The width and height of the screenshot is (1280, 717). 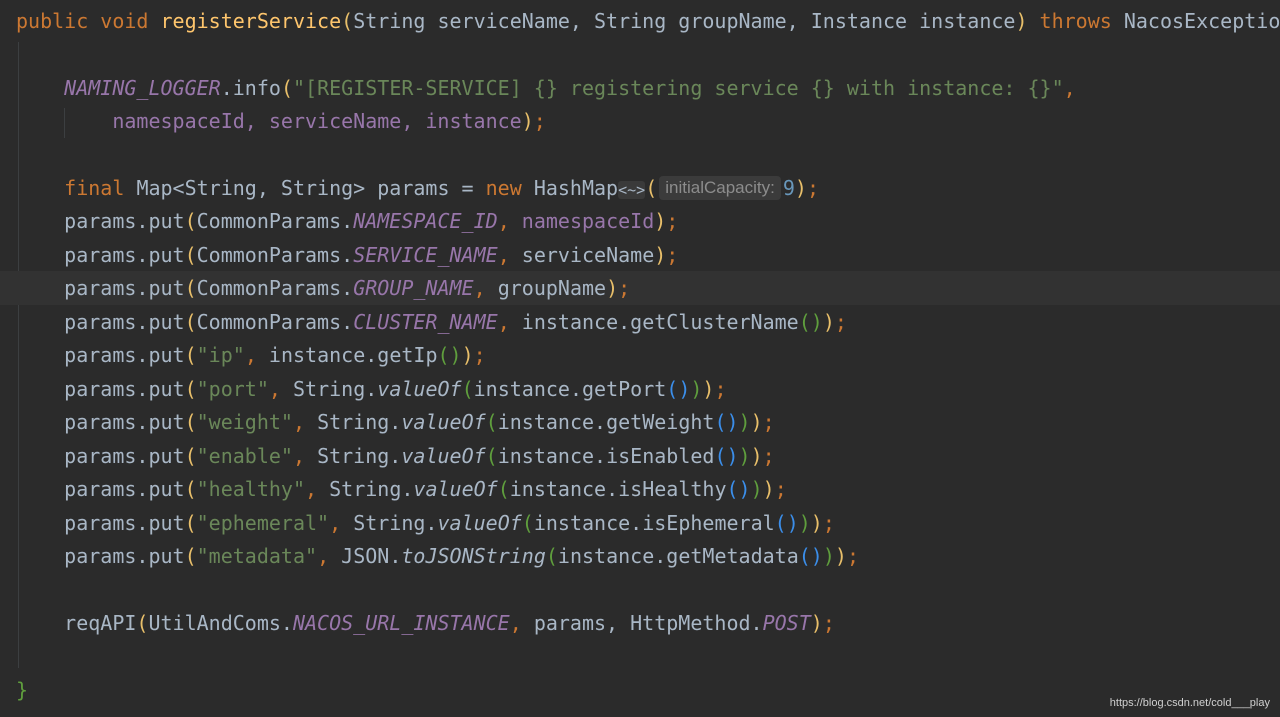 I want to click on string-literal: "ip", so click(x=220, y=355).